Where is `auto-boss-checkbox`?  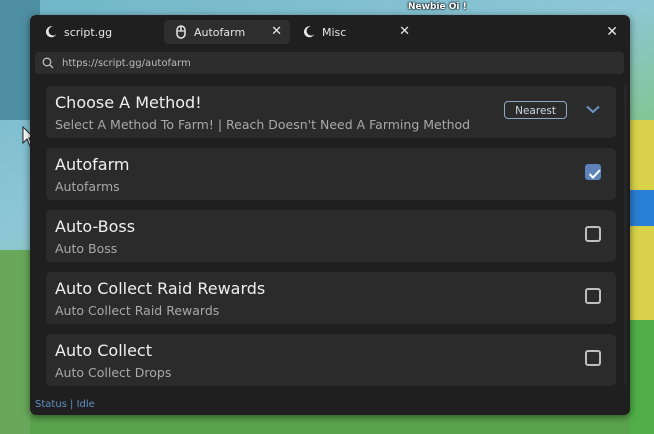 auto-boss-checkbox is located at coordinates (593, 234).